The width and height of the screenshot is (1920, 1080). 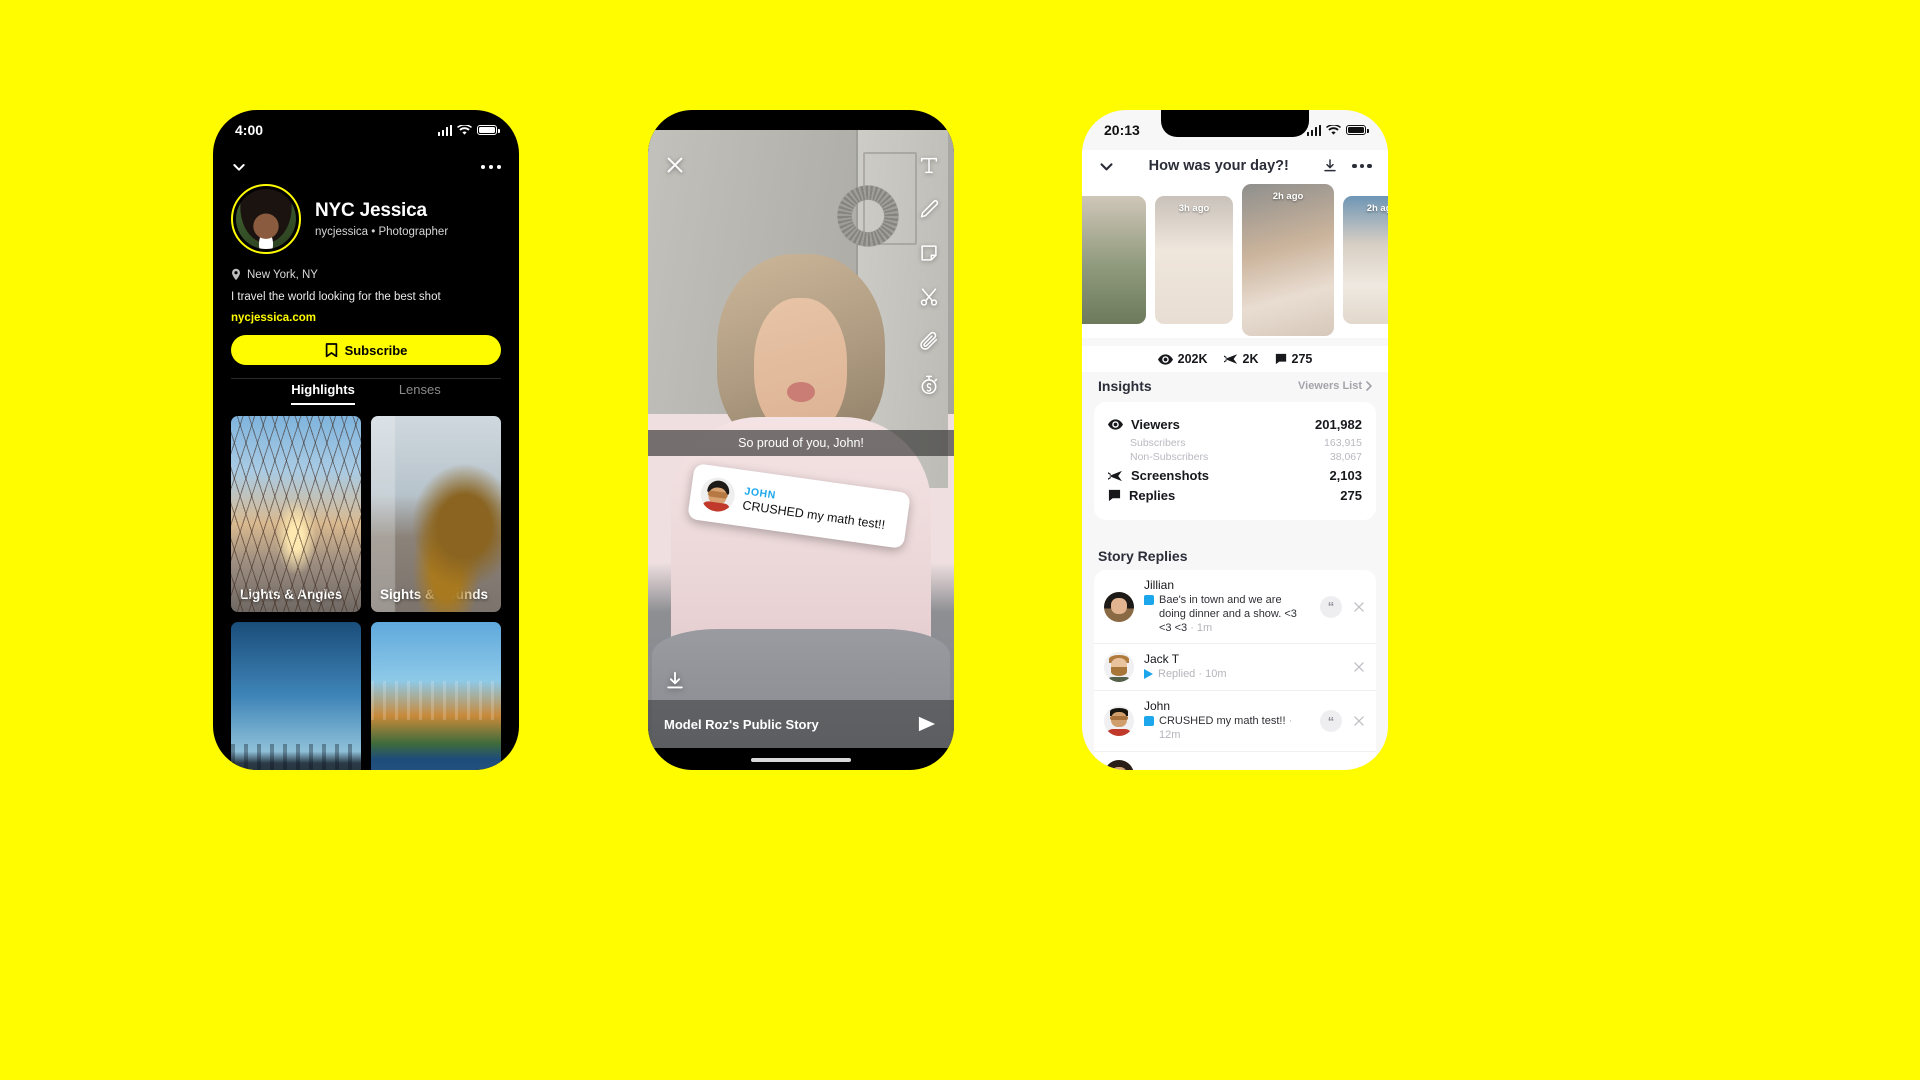 What do you see at coordinates (1255, 769) in the screenshot?
I see `reply-content: Jennypenny` at bounding box center [1255, 769].